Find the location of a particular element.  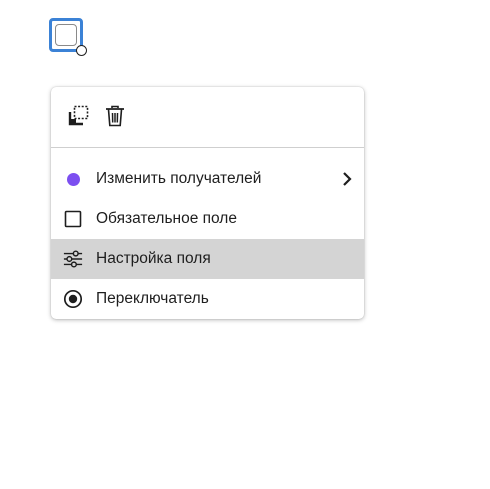

menu-item-label: Изменить получателей is located at coordinates (179, 178).